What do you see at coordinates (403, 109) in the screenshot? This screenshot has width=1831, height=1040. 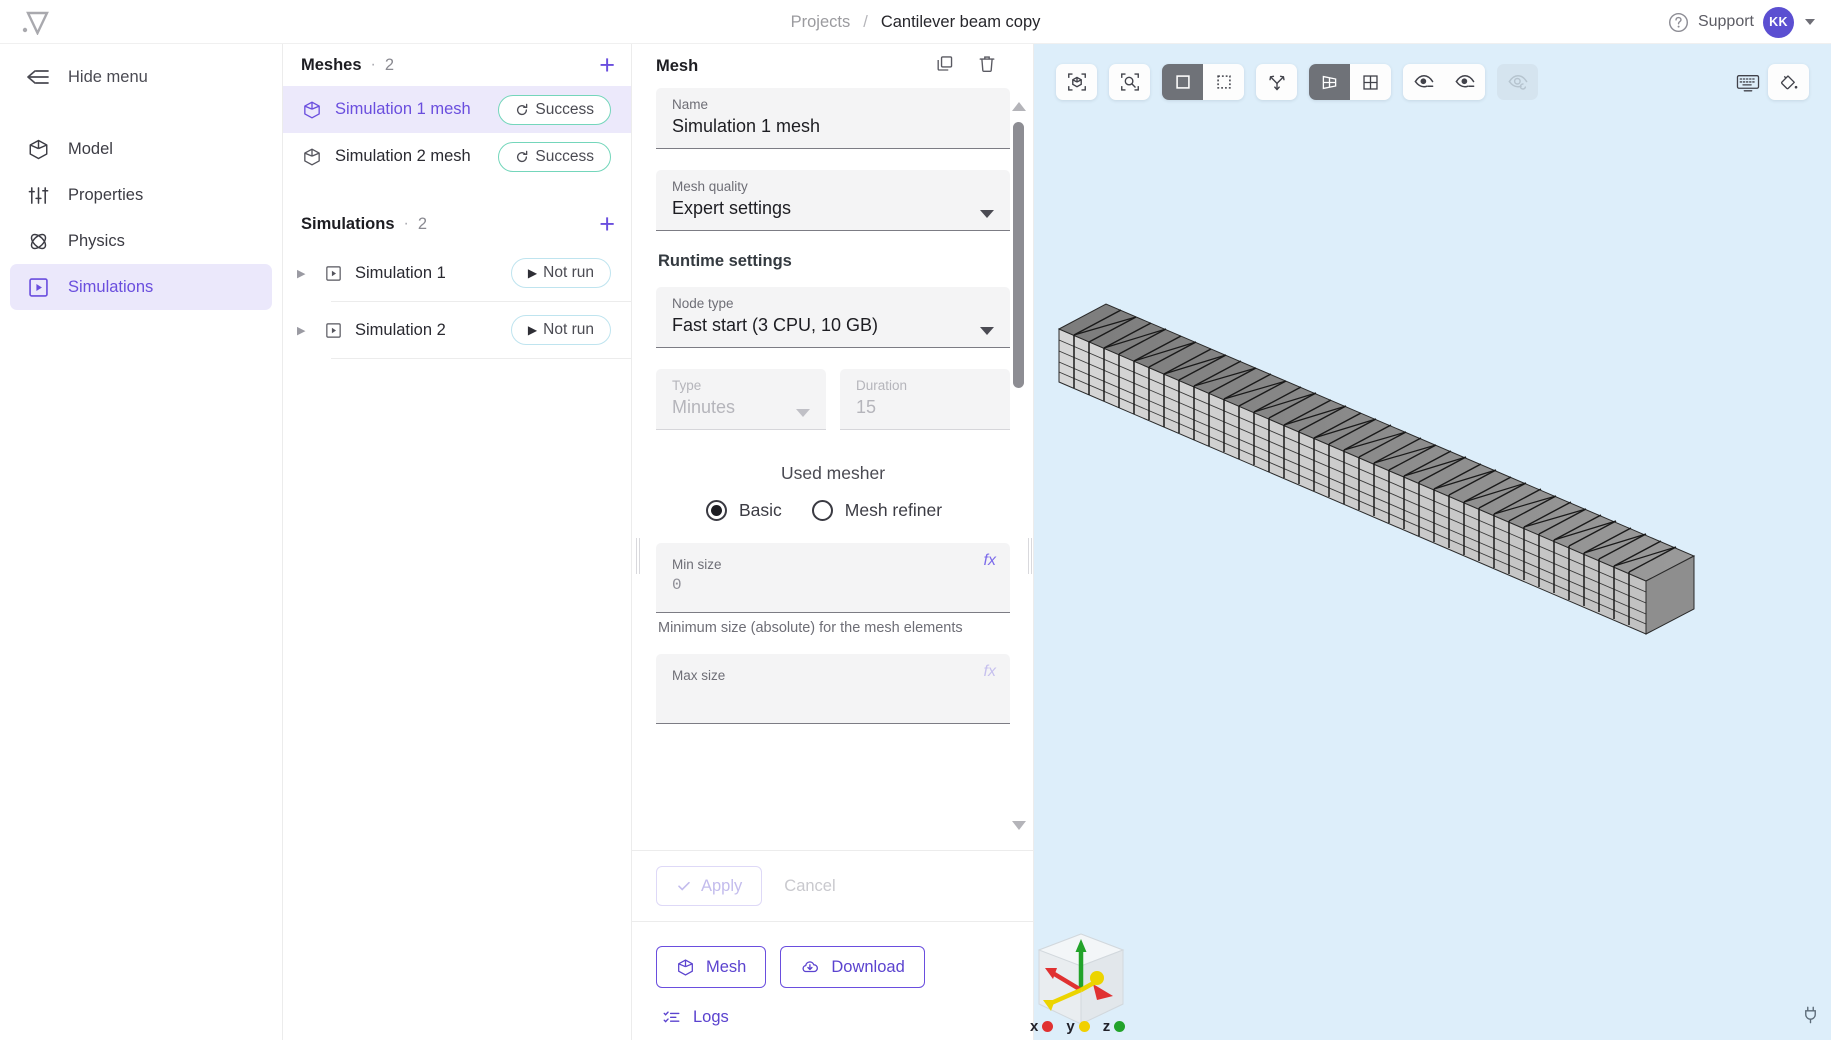 I see `mesh-item-label: Simulation 1 mesh` at bounding box center [403, 109].